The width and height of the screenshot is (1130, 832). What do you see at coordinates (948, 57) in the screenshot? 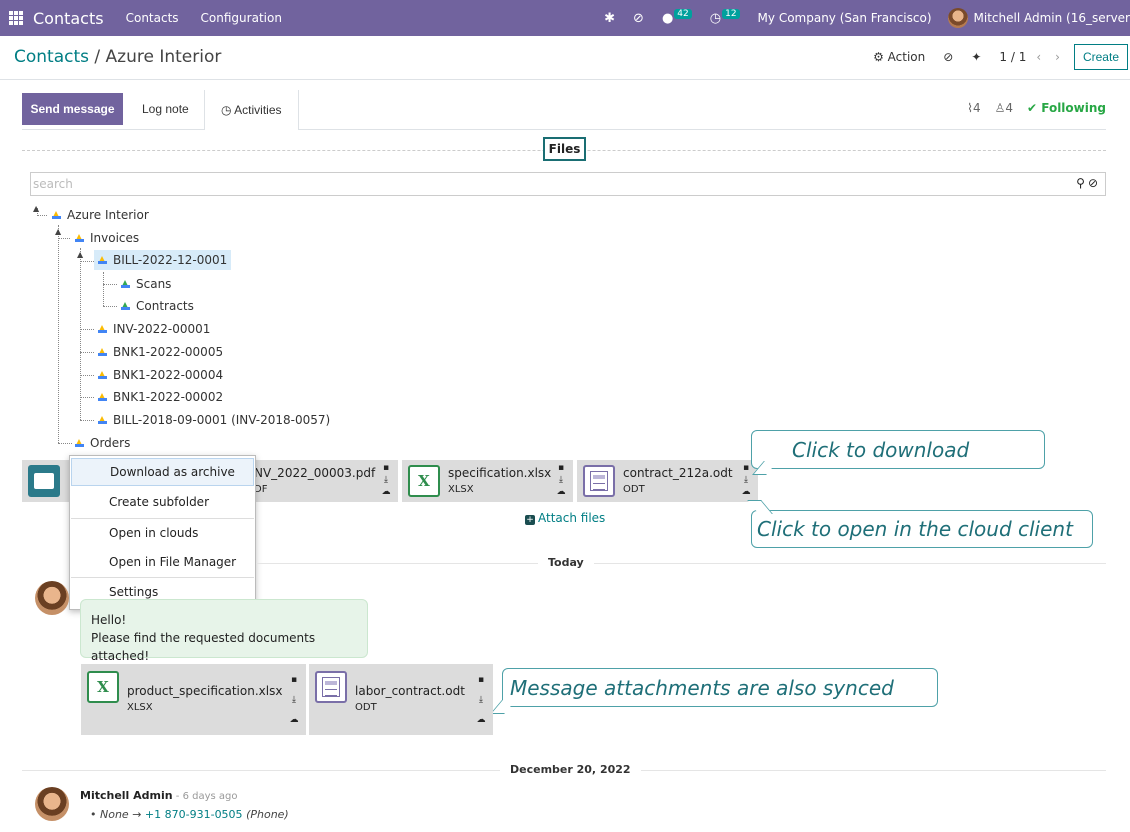
I see `discard-sync-icon: ⊘` at bounding box center [948, 57].